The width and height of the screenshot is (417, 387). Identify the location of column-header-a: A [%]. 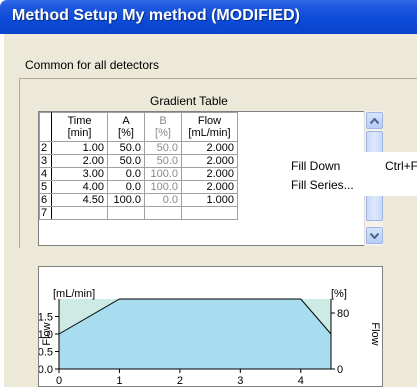
(126, 127).